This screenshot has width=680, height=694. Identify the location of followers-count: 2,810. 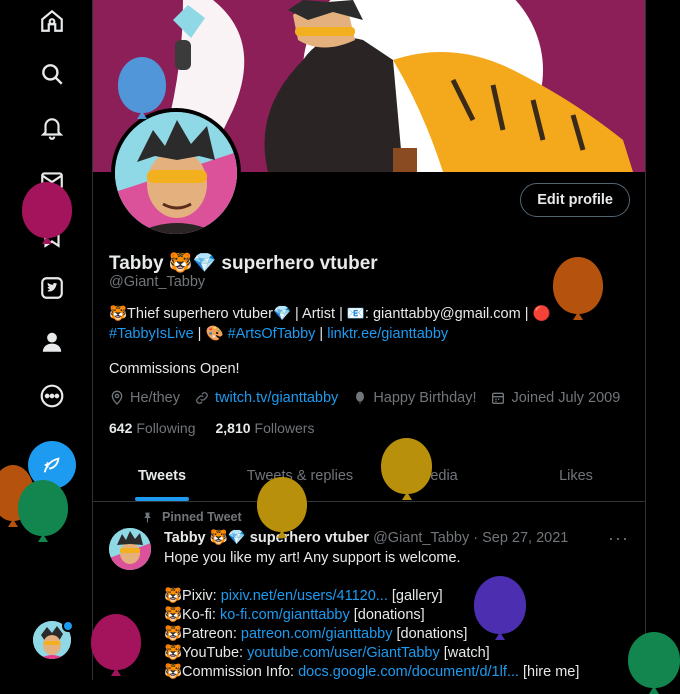
(233, 428).